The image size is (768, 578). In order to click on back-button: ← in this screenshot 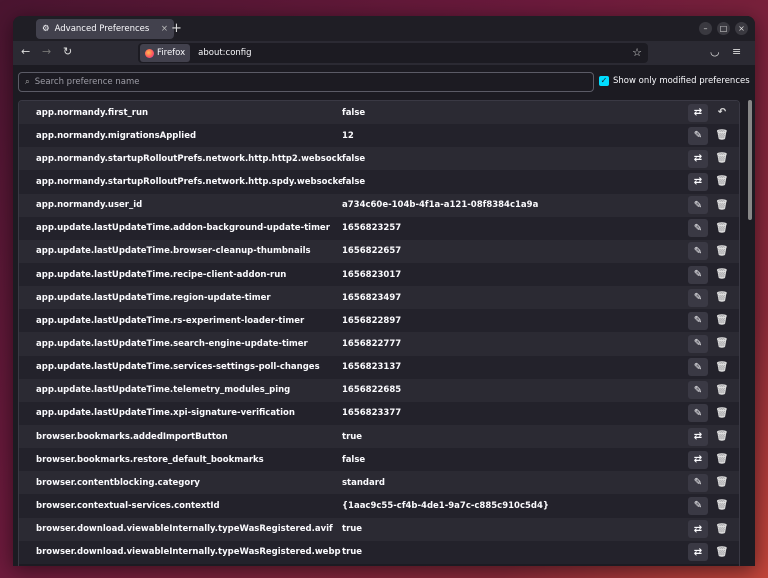, I will do `click(25, 51)`.